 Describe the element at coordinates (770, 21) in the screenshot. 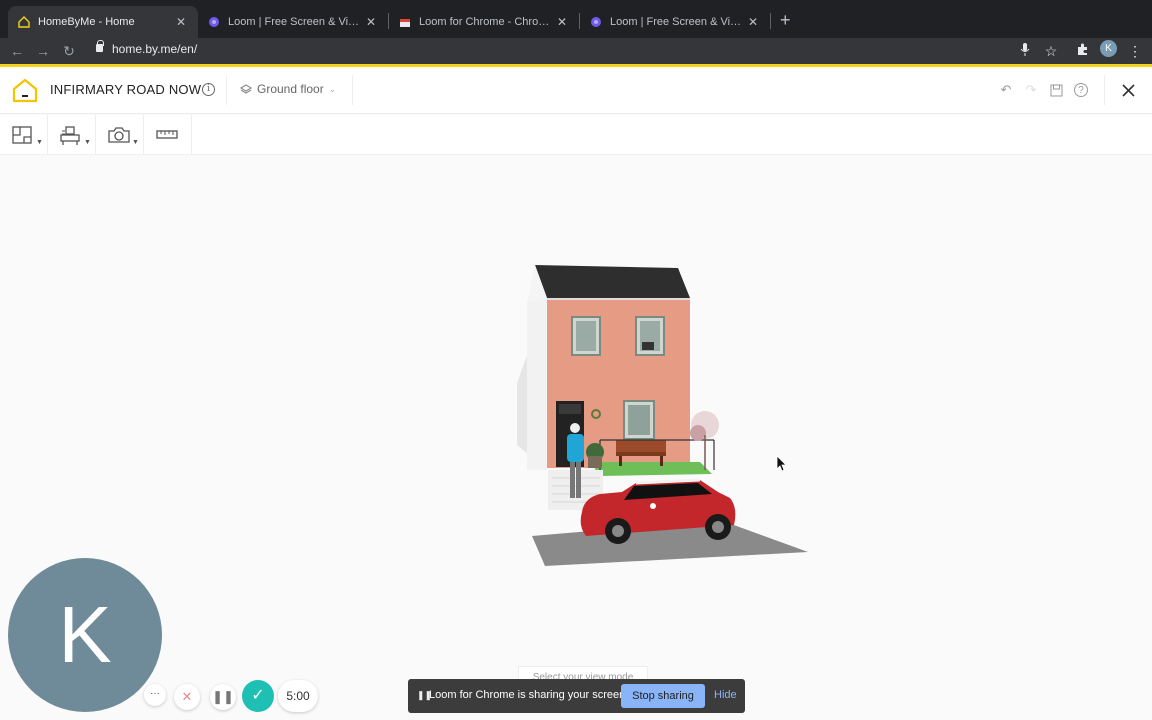

I see `tab-separator` at that location.